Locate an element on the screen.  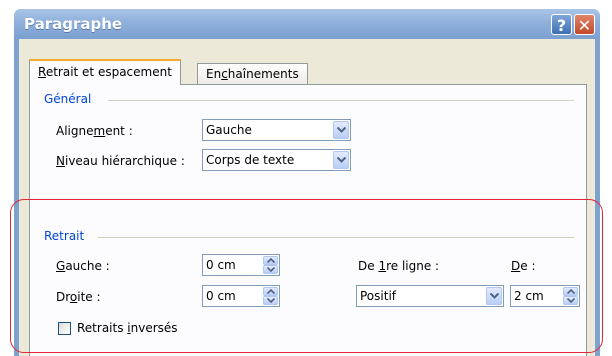
mirror-indents-checkbox is located at coordinates (64, 328).